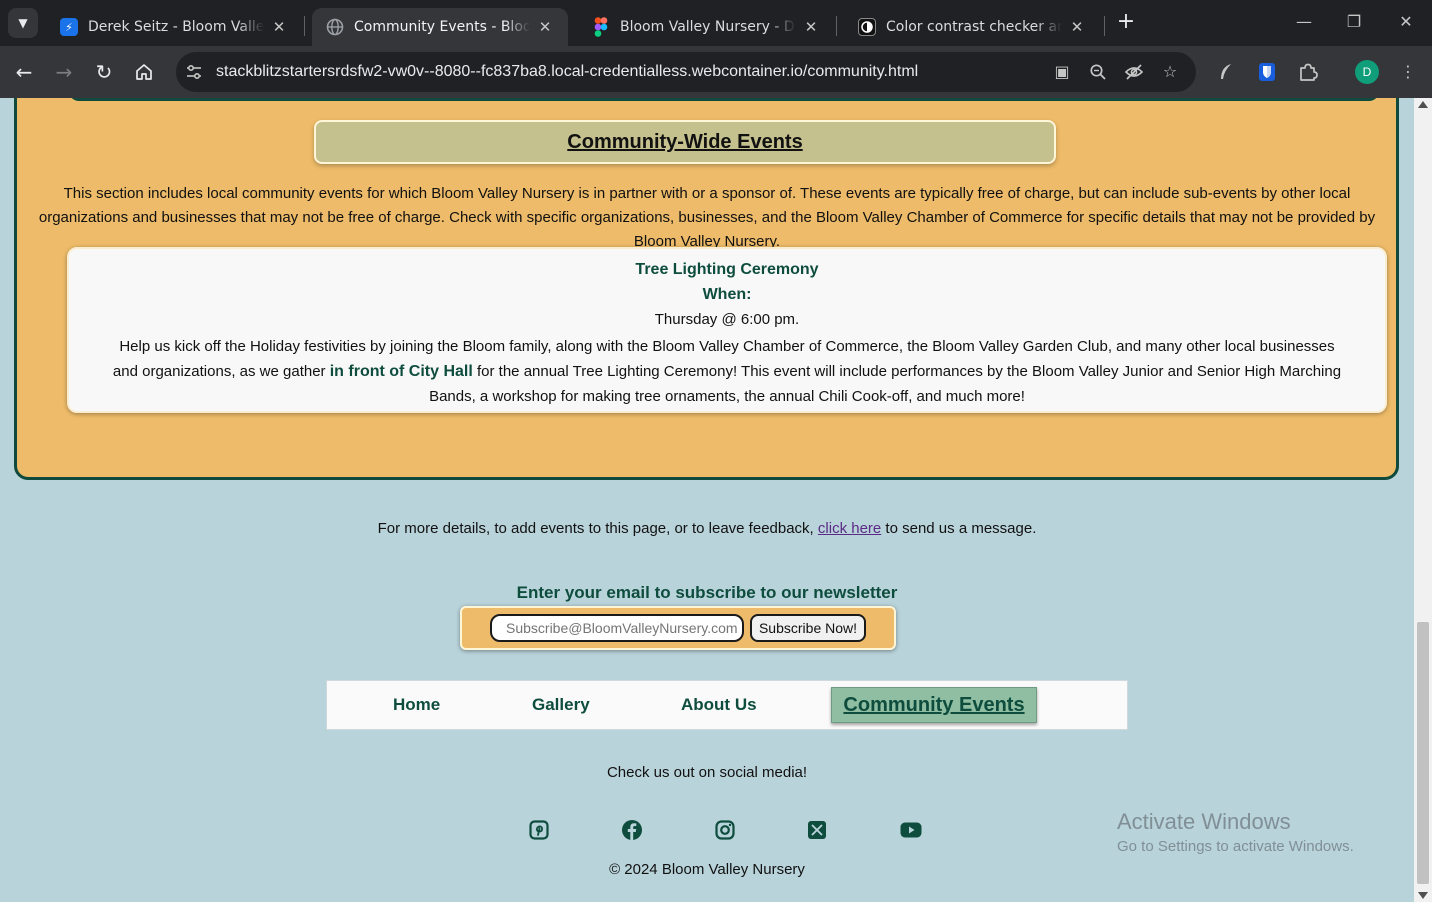 This screenshot has height=902, width=1432. What do you see at coordinates (707, 772) in the screenshot?
I see `social-heading: Check us out on social media!` at bounding box center [707, 772].